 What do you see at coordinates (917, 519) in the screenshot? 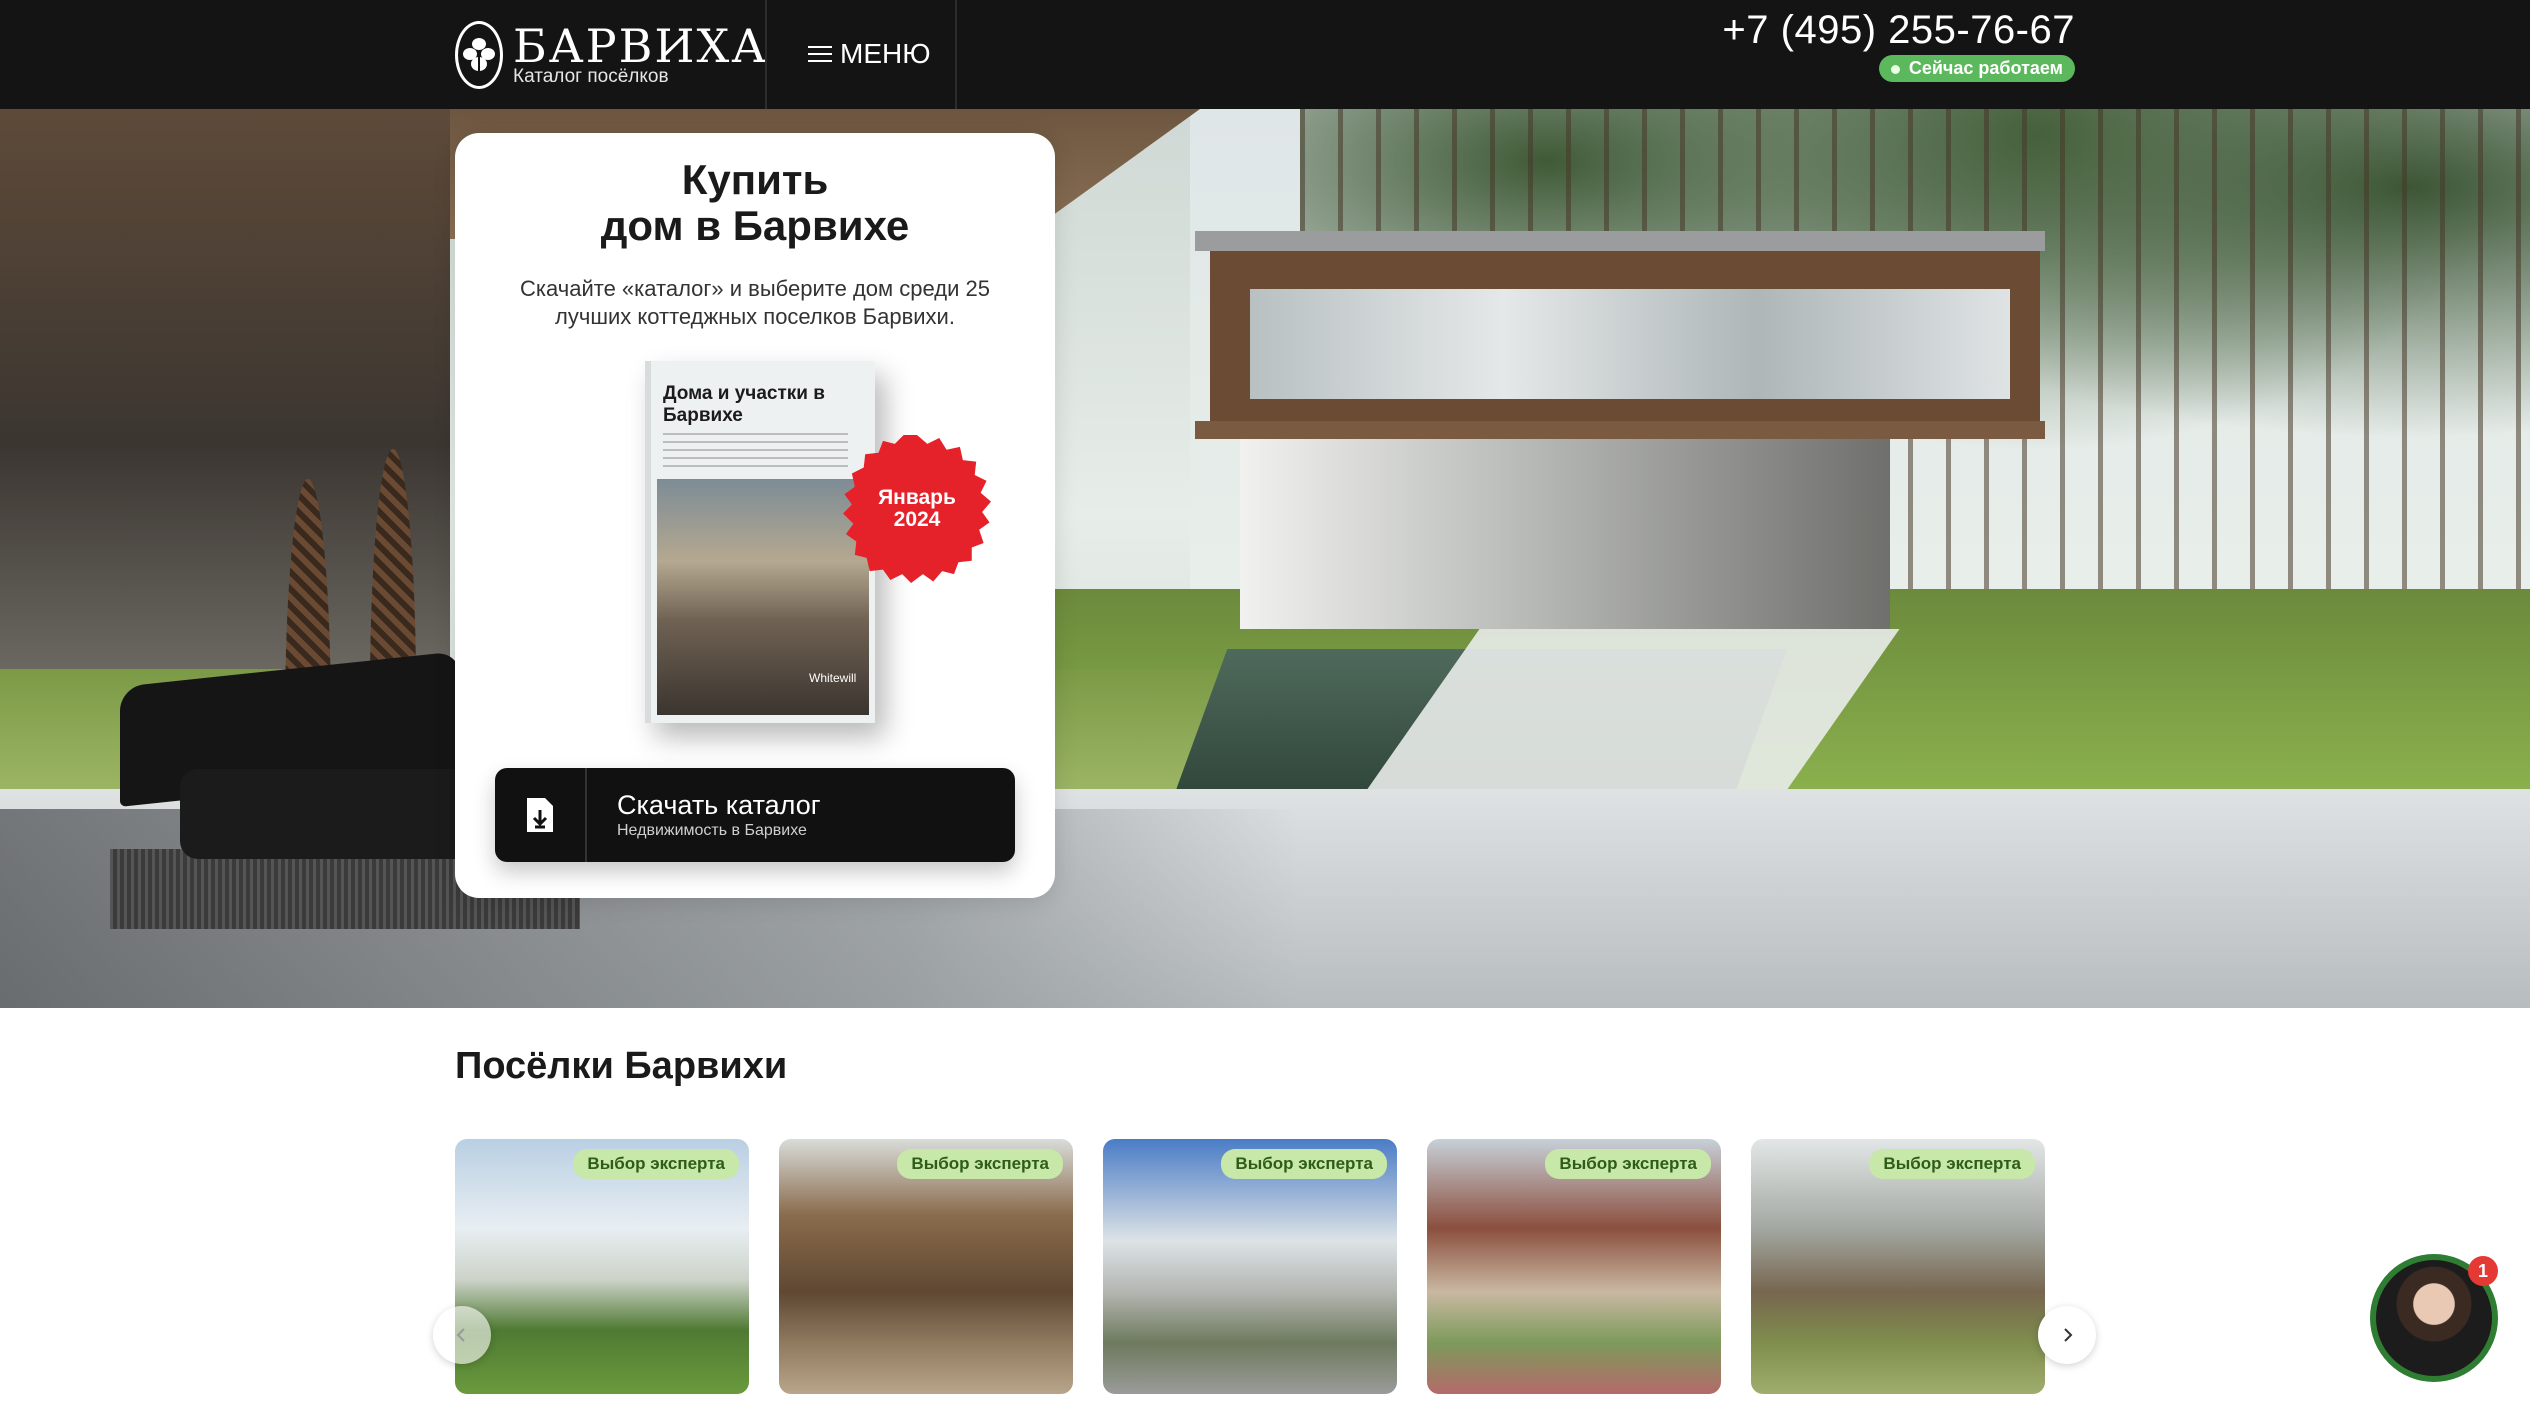
I see `badge-year: 2024` at bounding box center [917, 519].